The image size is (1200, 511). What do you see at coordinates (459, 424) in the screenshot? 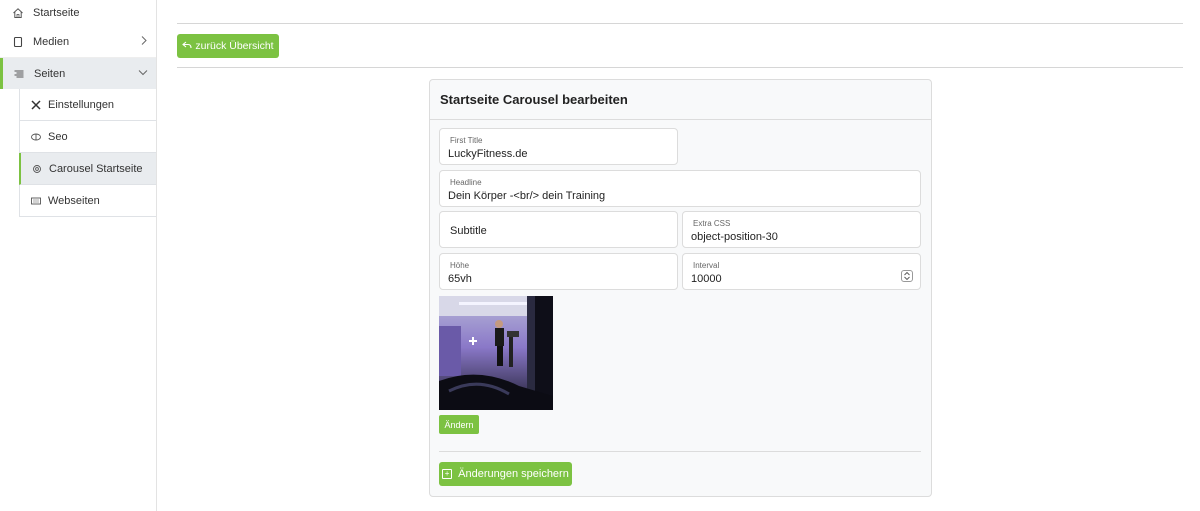
I see `change-image-button: Ändern` at bounding box center [459, 424].